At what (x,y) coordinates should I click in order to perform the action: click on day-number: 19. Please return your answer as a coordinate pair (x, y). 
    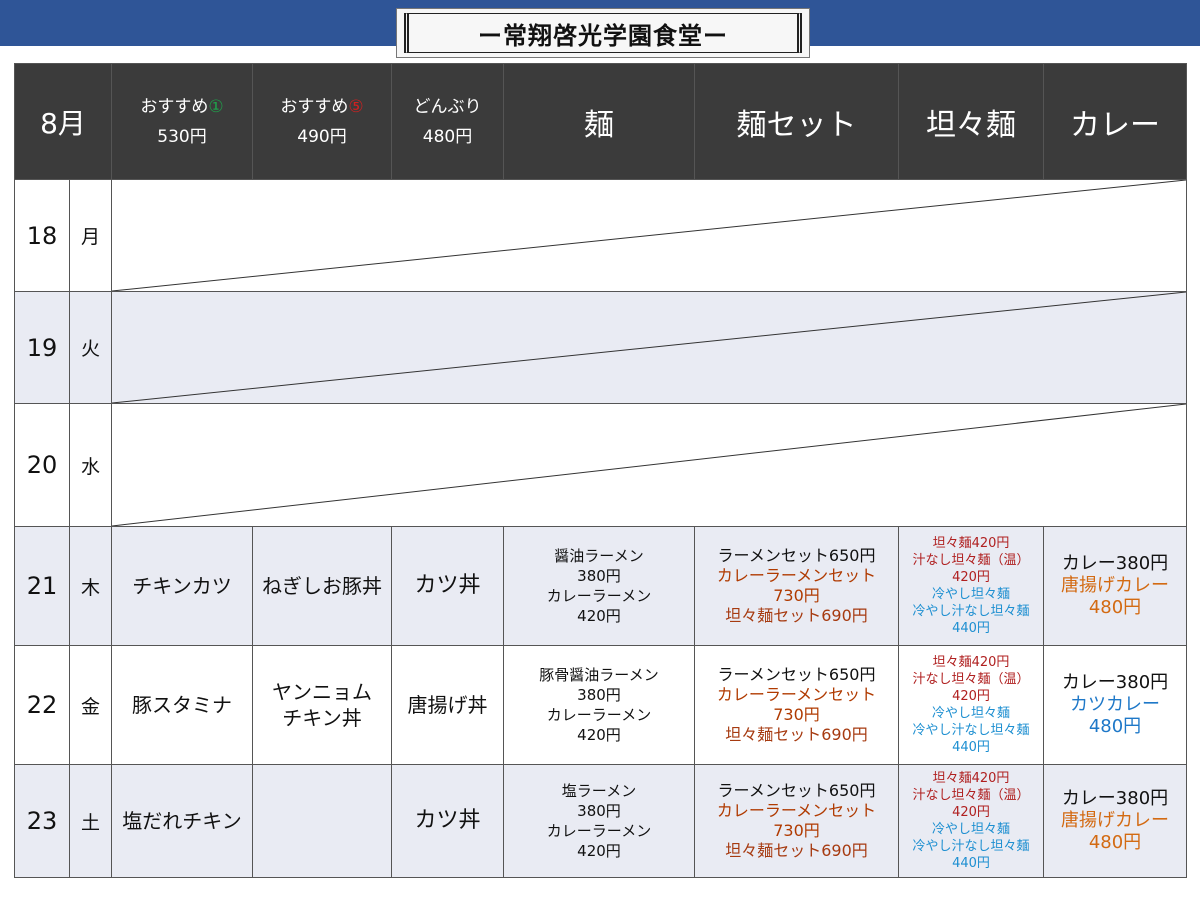
    Looking at the image, I should click on (42, 347).